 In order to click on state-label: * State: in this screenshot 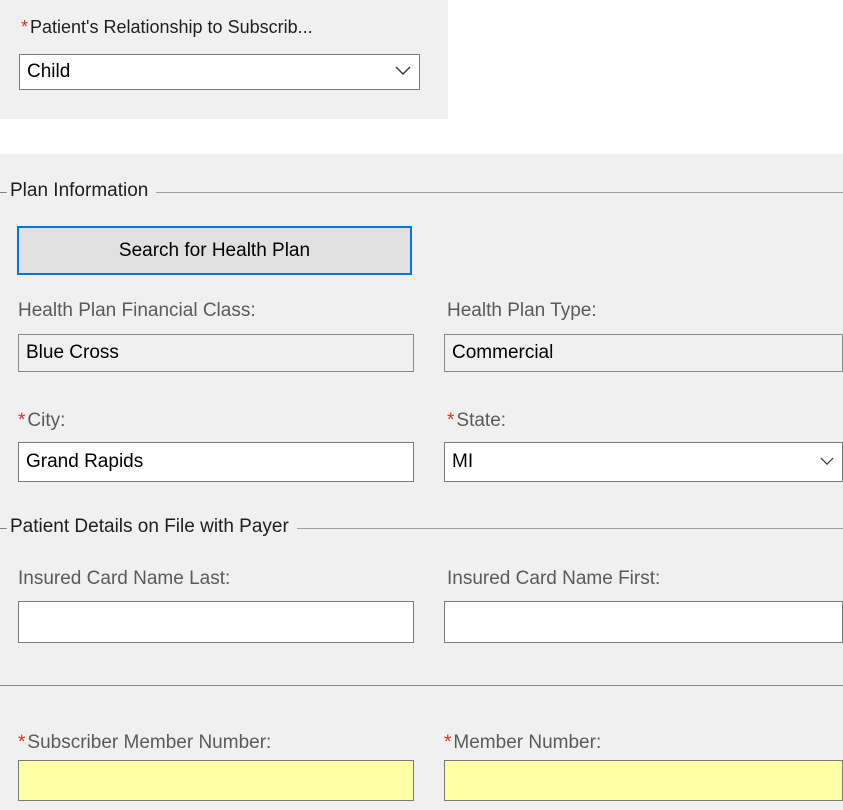, I will do `click(476, 421)`.